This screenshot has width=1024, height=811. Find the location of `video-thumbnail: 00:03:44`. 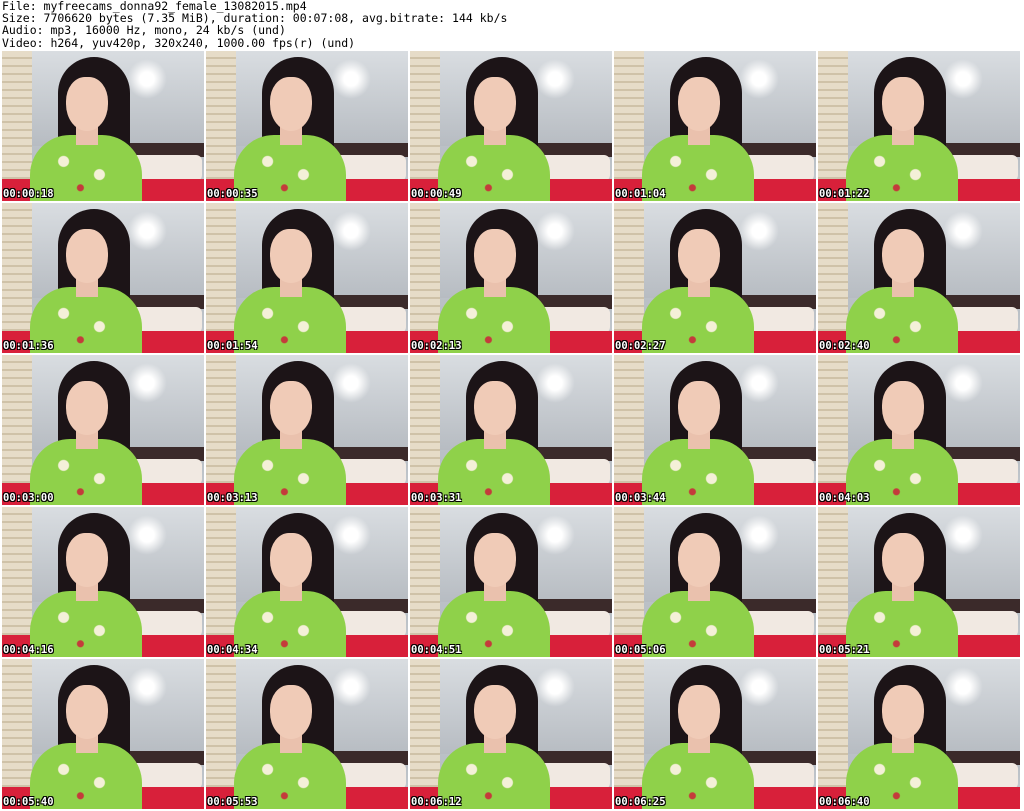

video-thumbnail: 00:03:44 is located at coordinates (715, 430).